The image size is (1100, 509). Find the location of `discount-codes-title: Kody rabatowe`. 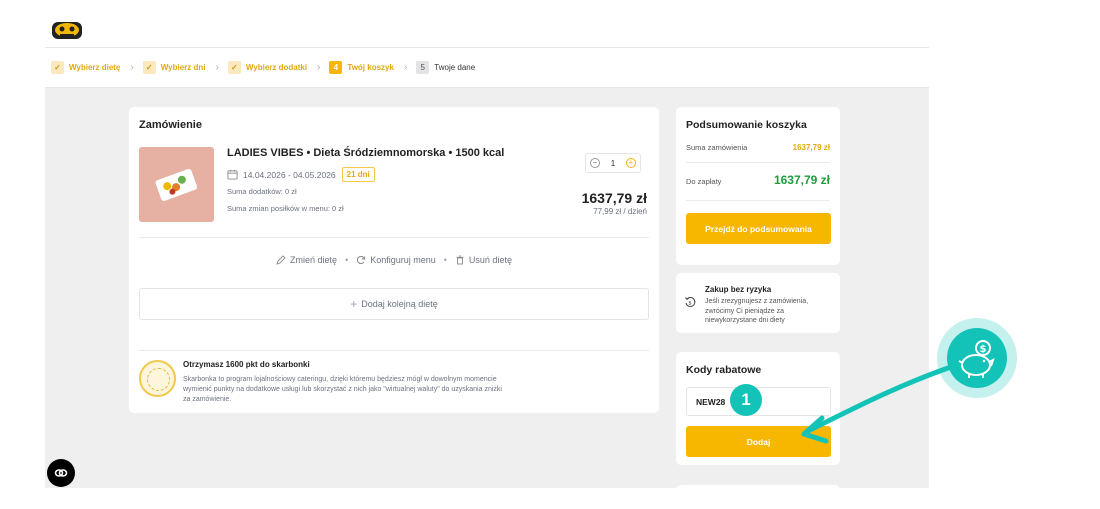

discount-codes-title: Kody rabatowe is located at coordinates (724, 370).